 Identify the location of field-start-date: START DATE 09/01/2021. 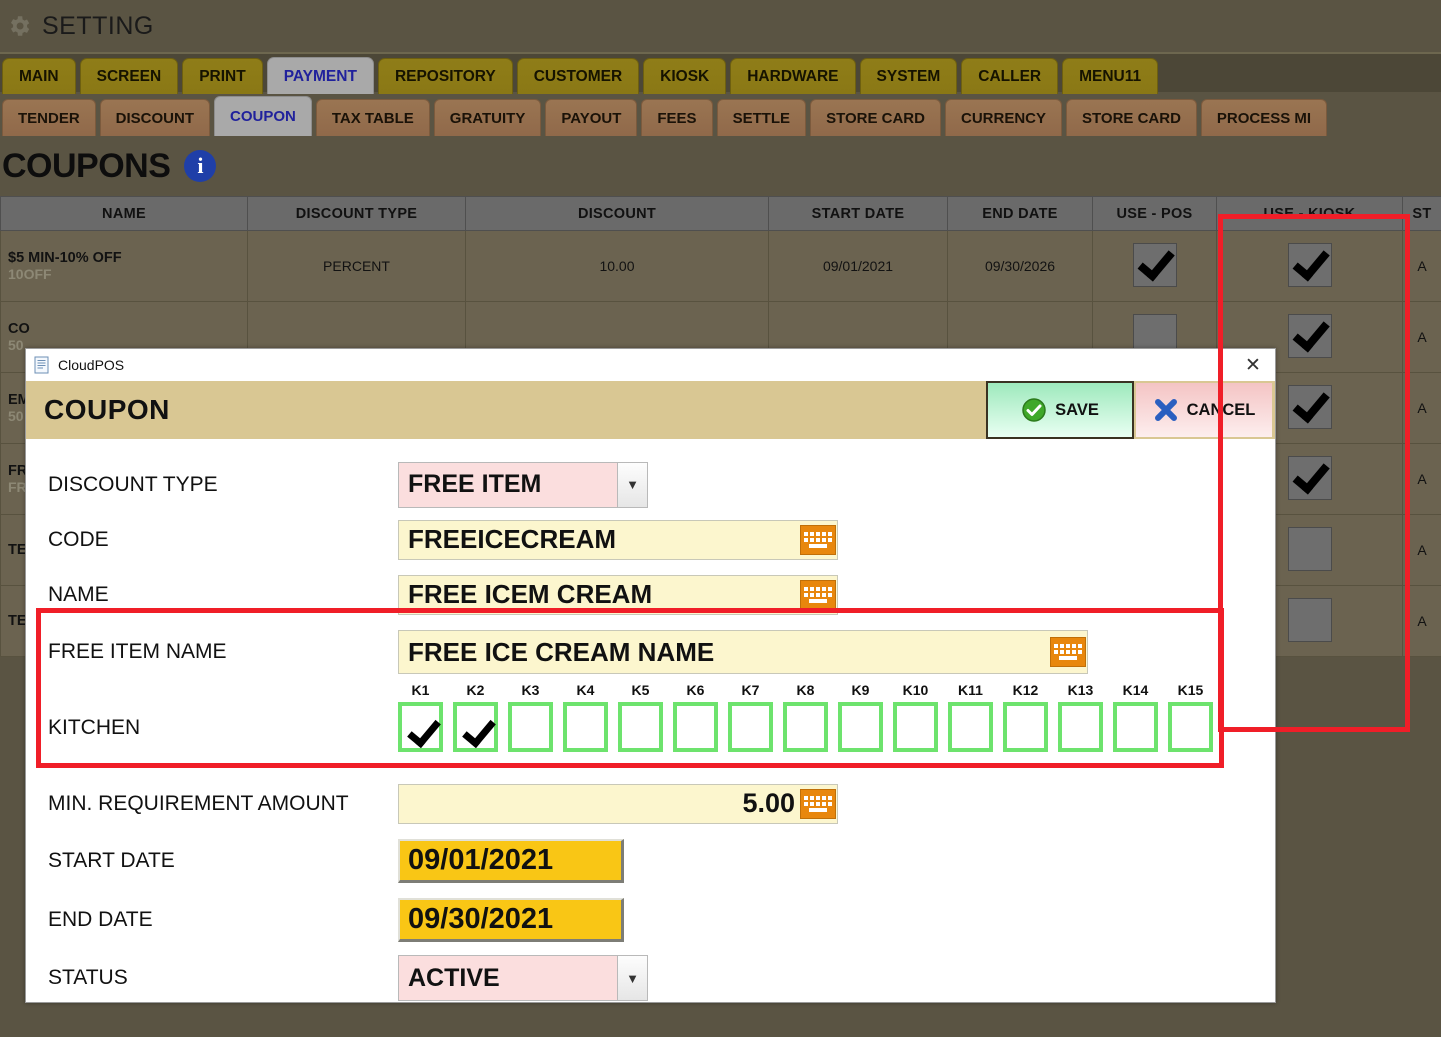
(661, 860).